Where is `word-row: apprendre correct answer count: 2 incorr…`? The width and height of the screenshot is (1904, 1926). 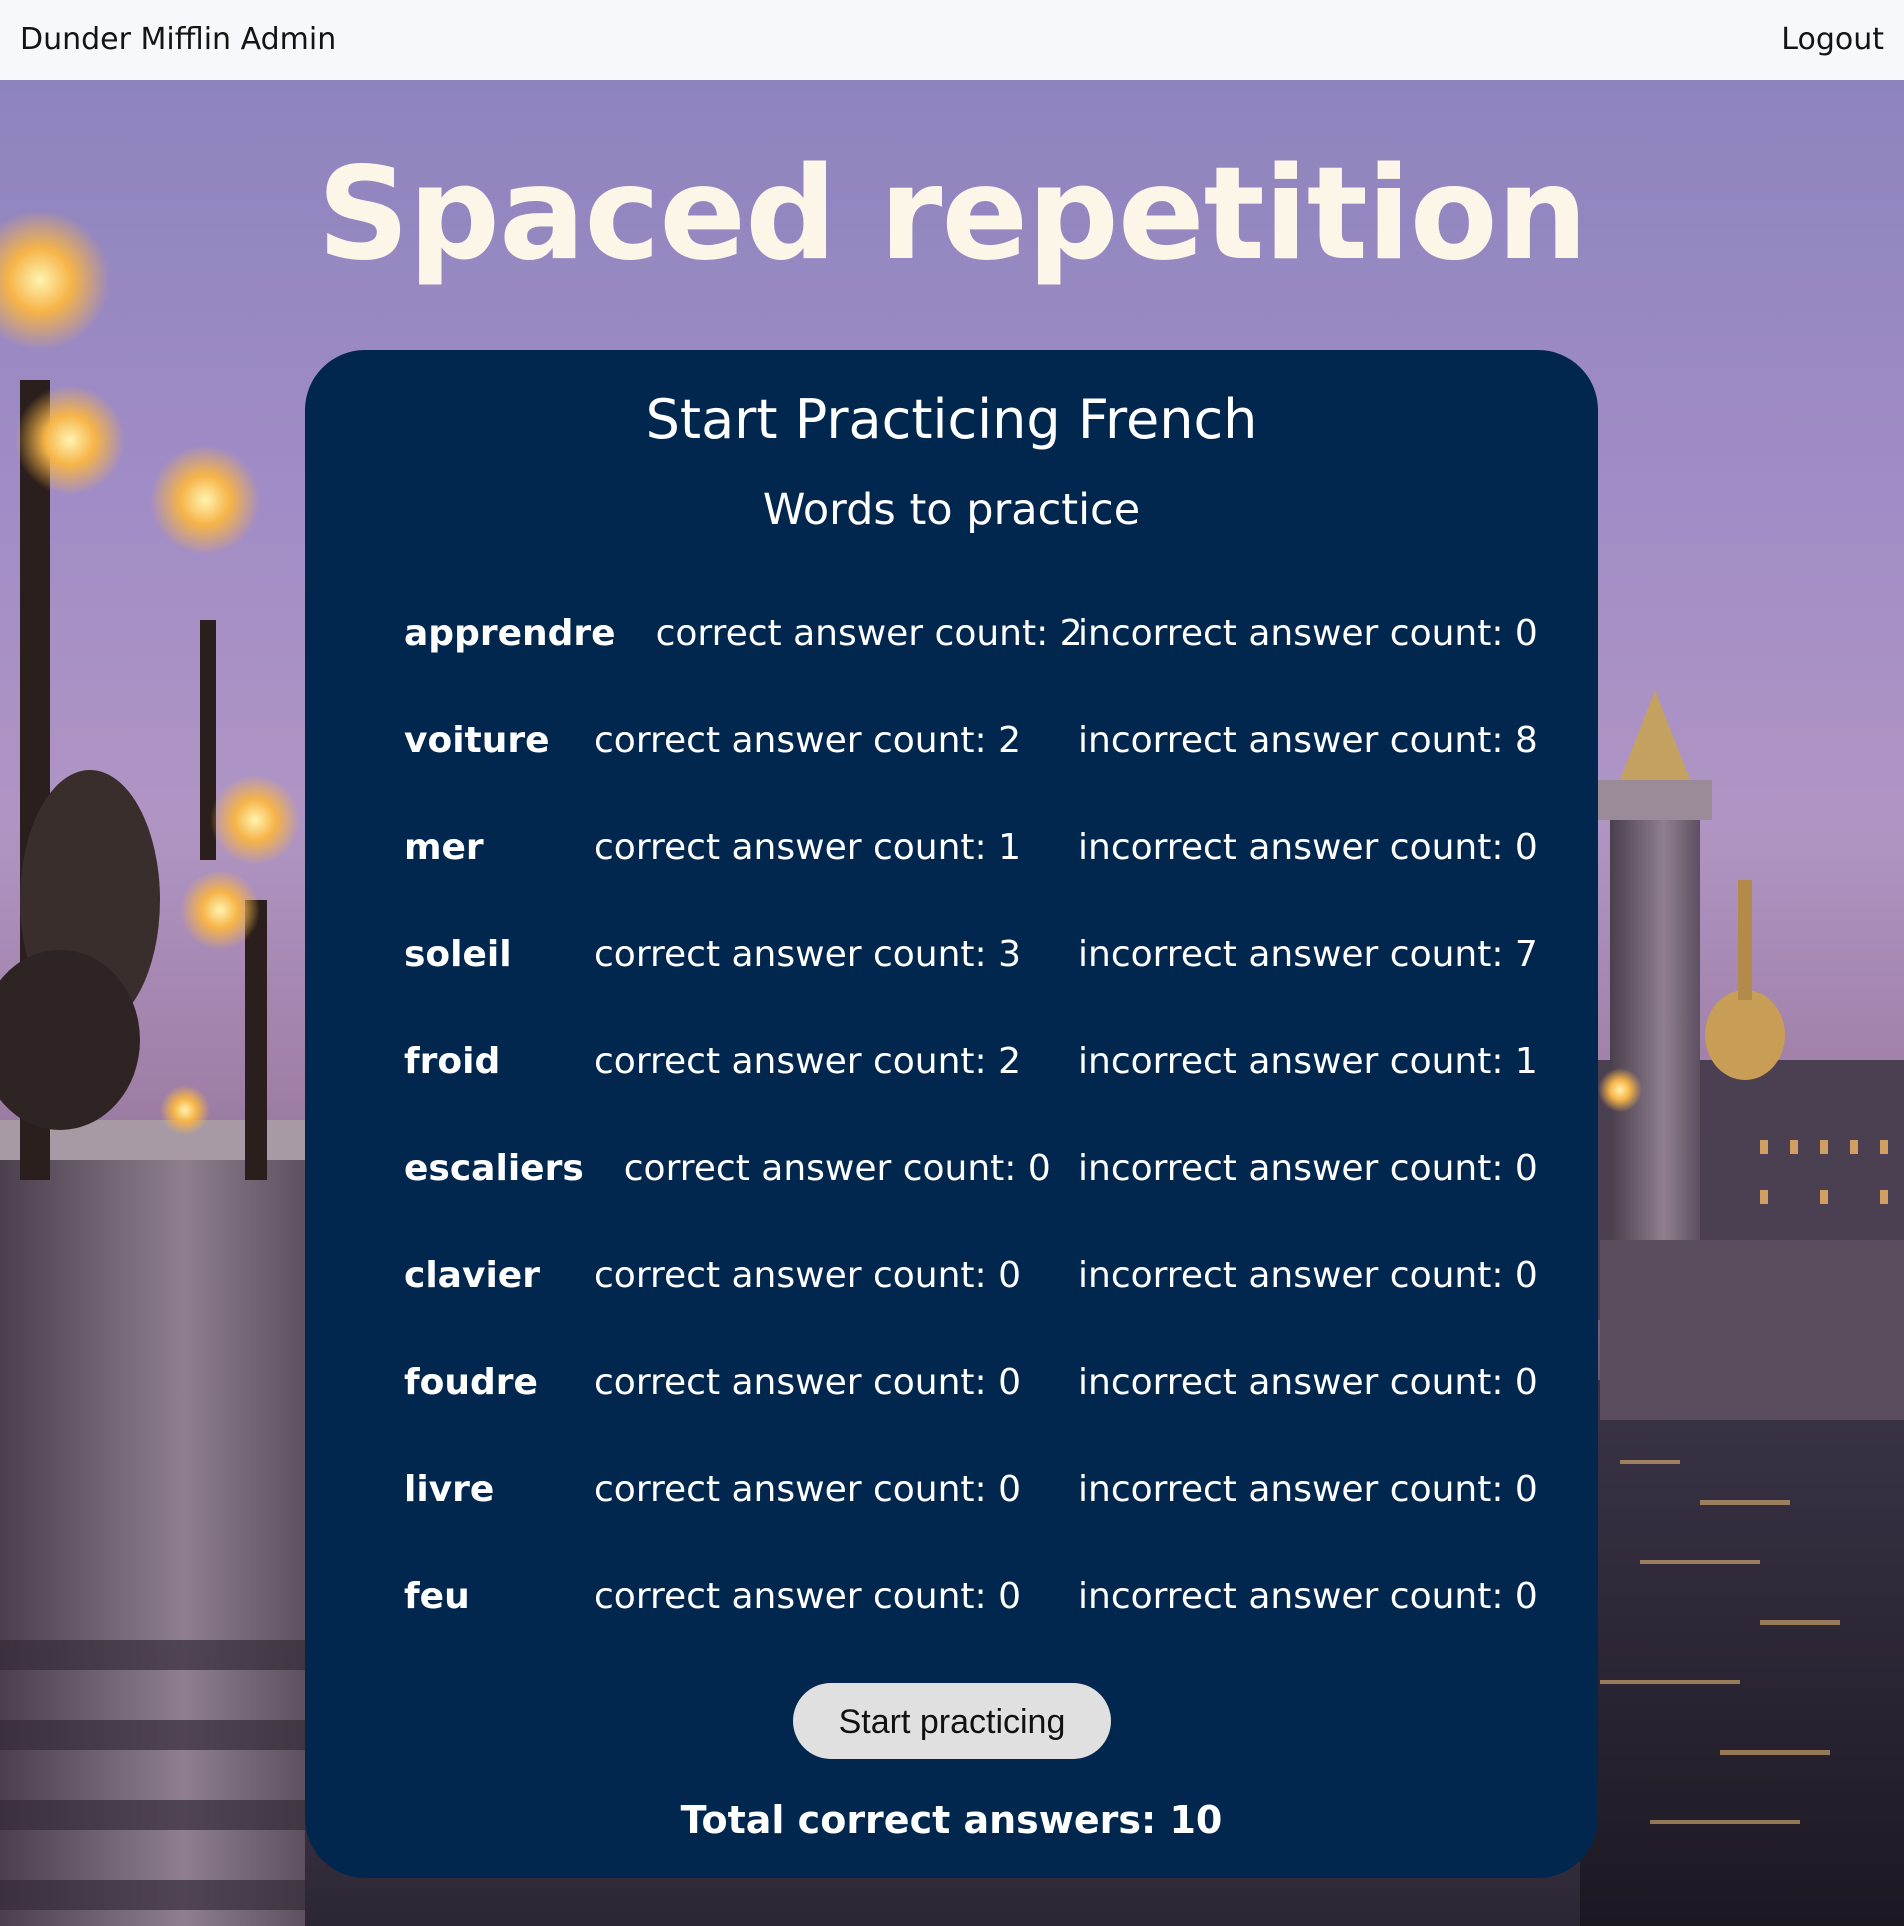
word-row: apprendre correct answer count: 2 incorr… is located at coordinates (971, 633).